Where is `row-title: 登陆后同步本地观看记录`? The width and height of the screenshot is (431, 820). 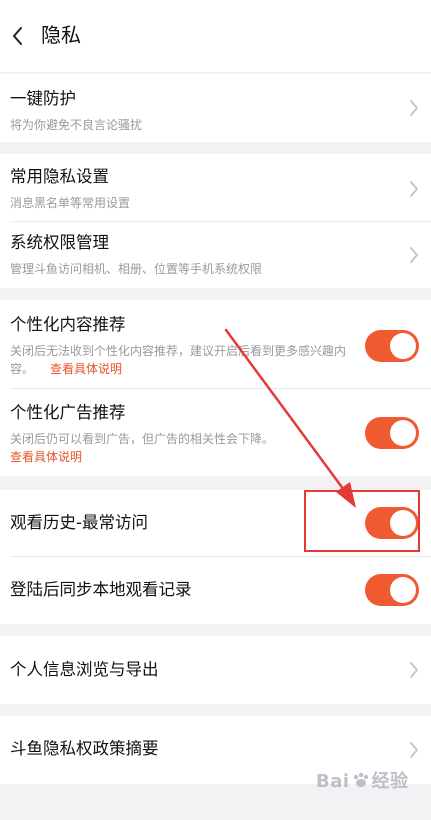
row-title: 登陆后同步本地观看记录 is located at coordinates (101, 589).